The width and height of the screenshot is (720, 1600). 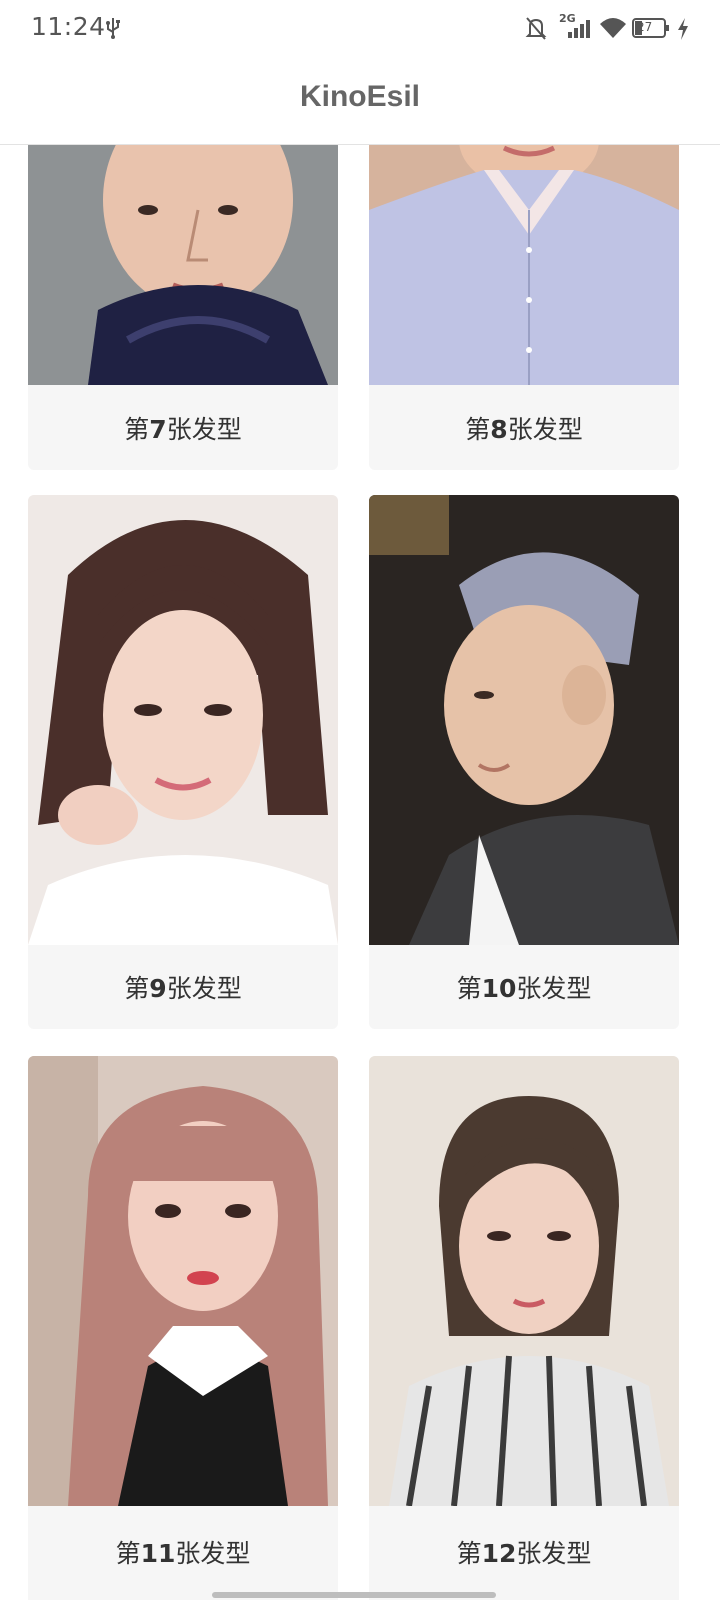 What do you see at coordinates (158, 988) in the screenshot?
I see `label-number: 9` at bounding box center [158, 988].